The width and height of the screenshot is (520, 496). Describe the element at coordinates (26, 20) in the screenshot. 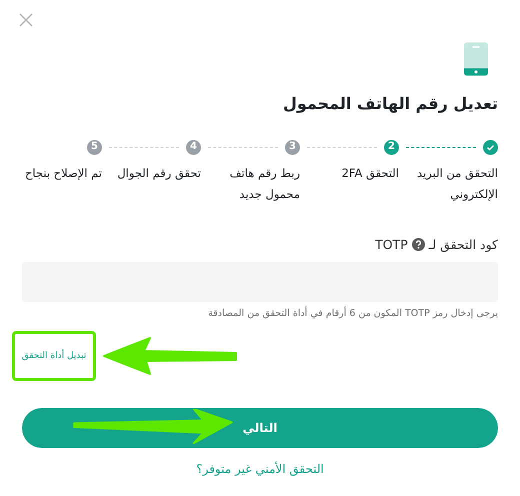

I see `close-icon` at that location.